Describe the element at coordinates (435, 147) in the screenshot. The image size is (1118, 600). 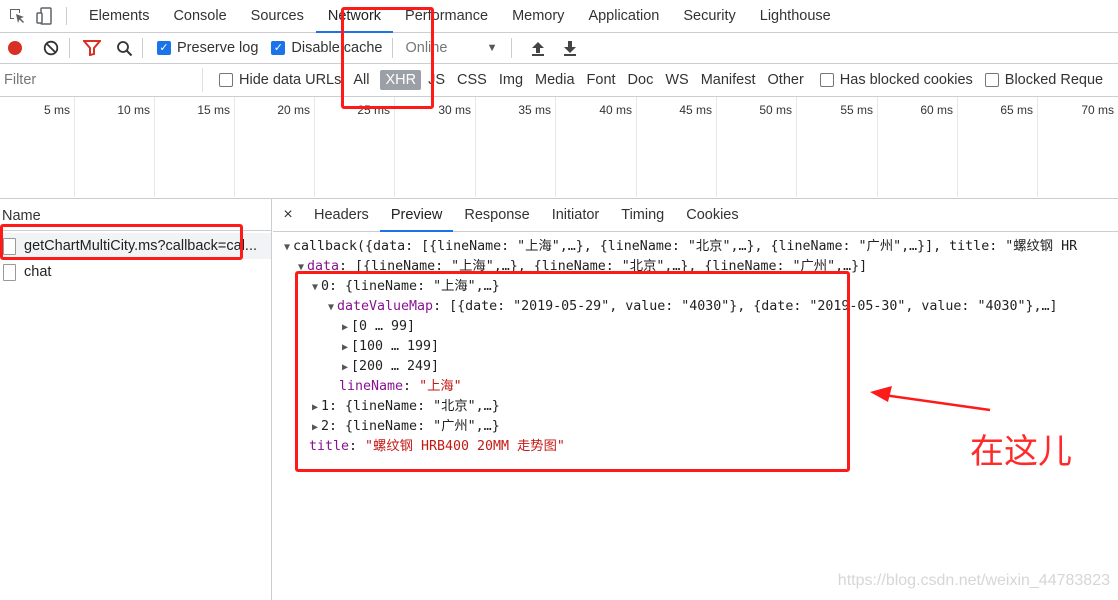
I see `timeline-tick: 30 ms` at that location.